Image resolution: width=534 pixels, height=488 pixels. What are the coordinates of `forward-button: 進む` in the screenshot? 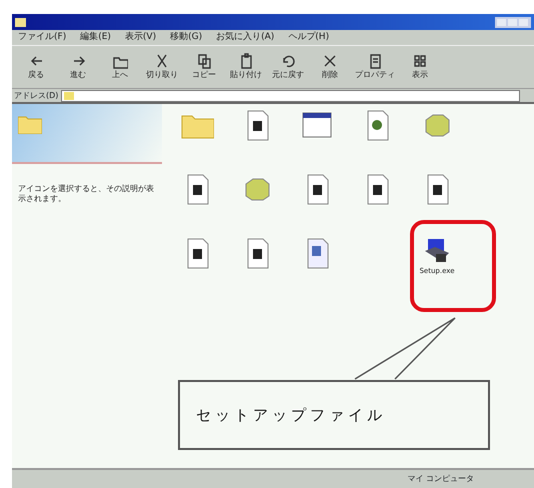 It's located at (78, 67).